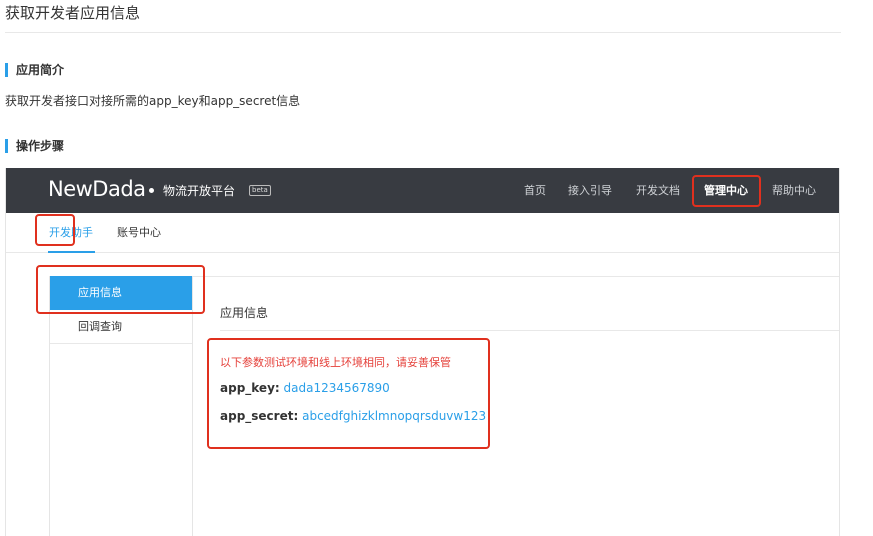 Image resolution: width=873 pixels, height=536 pixels. I want to click on highlight-tab-dev-assistant, so click(55, 230).